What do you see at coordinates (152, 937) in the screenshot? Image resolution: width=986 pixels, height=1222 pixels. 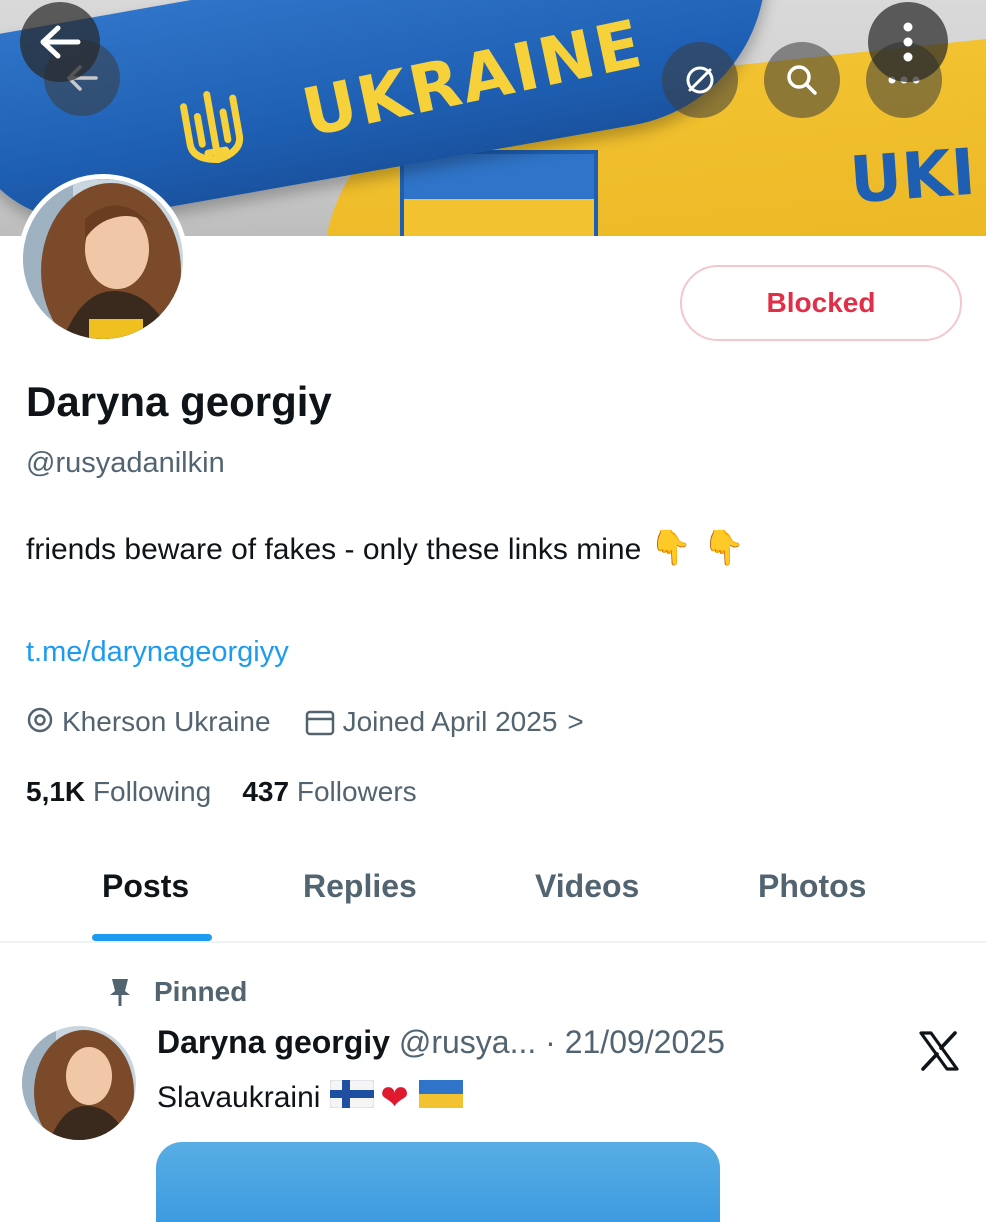 I see `active-tab-indicator` at bounding box center [152, 937].